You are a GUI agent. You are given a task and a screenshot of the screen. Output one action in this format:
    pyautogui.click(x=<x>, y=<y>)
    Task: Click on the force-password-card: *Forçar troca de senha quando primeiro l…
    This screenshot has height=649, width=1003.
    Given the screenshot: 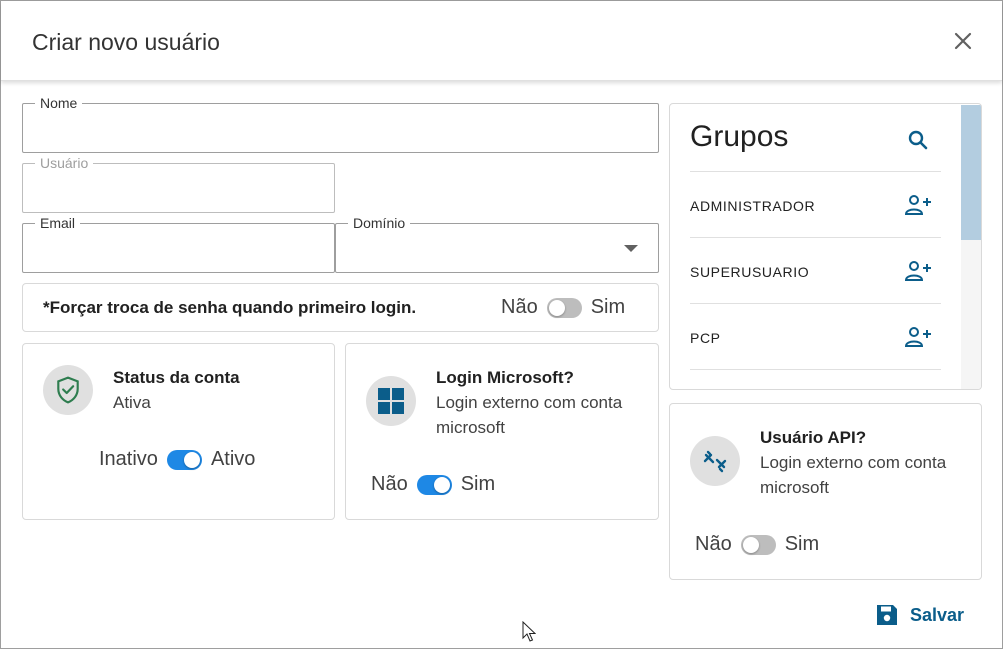 What is the action you would take?
    pyautogui.click(x=340, y=307)
    